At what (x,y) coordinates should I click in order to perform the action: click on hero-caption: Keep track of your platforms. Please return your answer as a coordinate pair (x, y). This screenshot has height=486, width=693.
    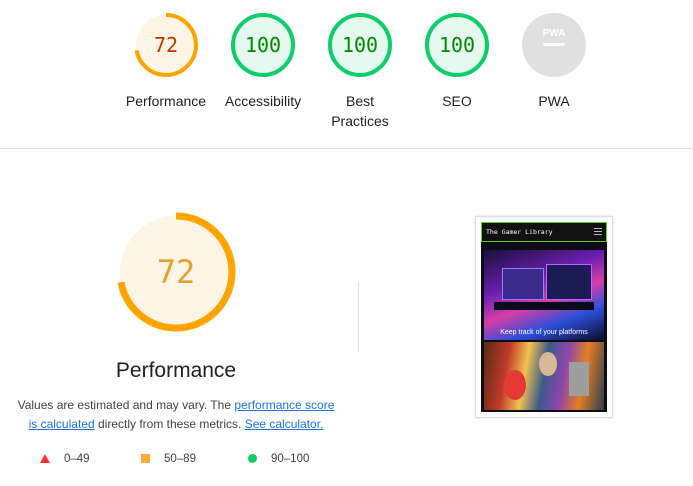
    Looking at the image, I should click on (544, 332).